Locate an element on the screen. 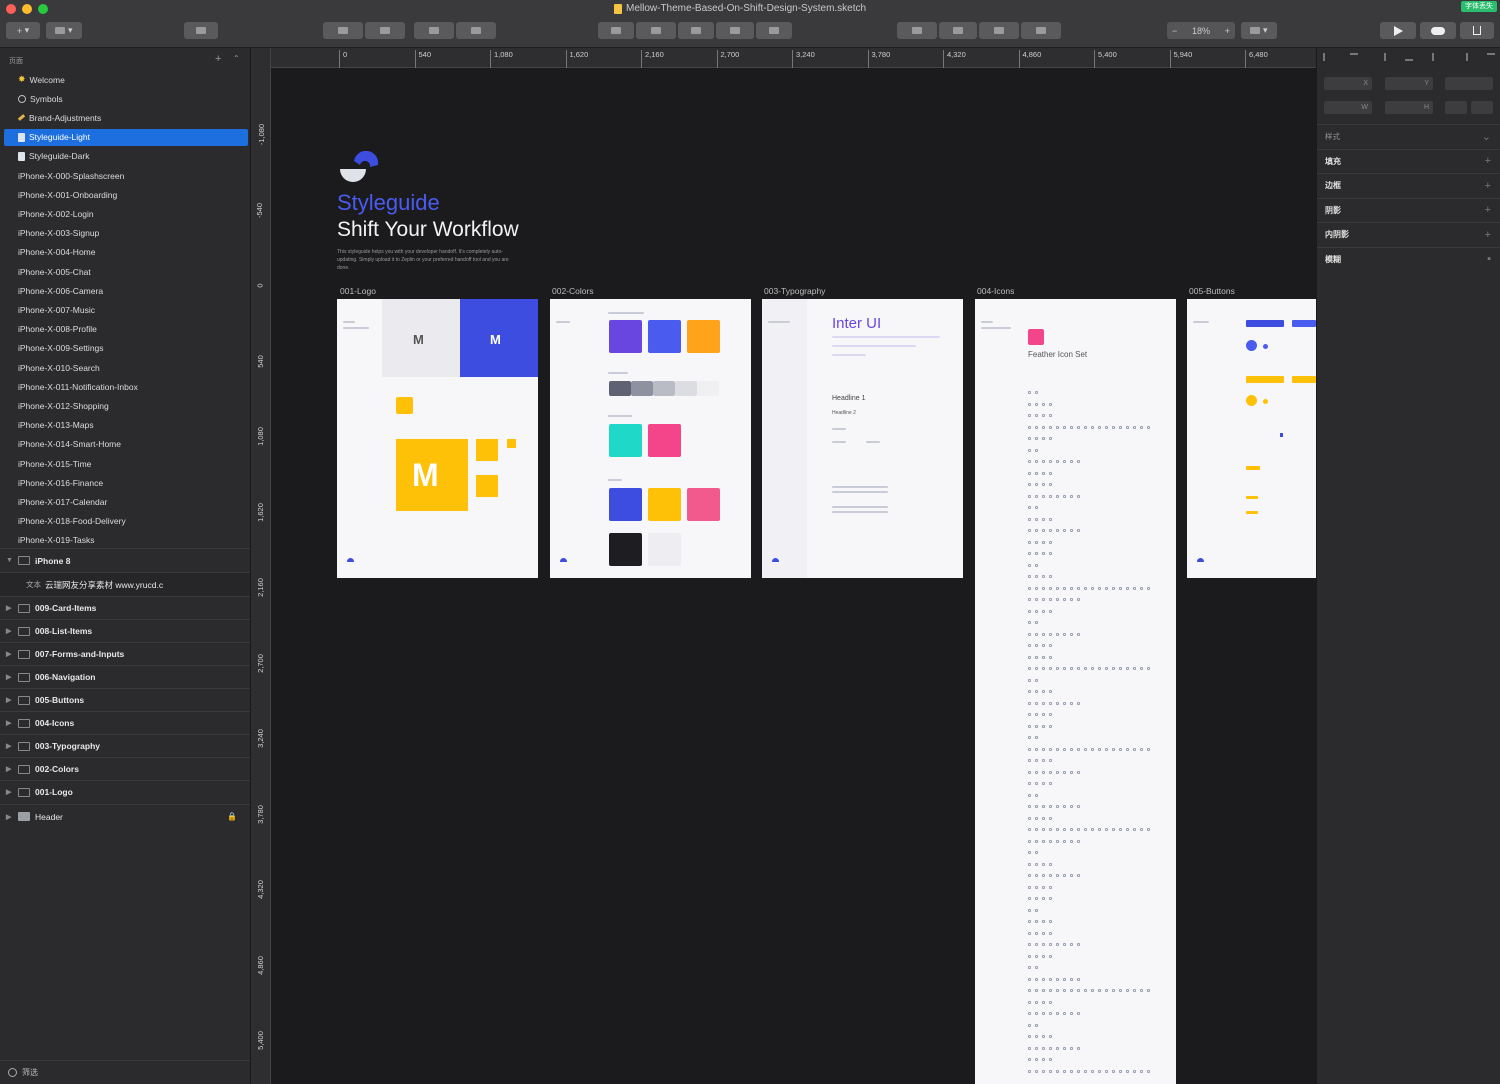  artboard-icons: Feather Icon Set is located at coordinates (1075, 691).